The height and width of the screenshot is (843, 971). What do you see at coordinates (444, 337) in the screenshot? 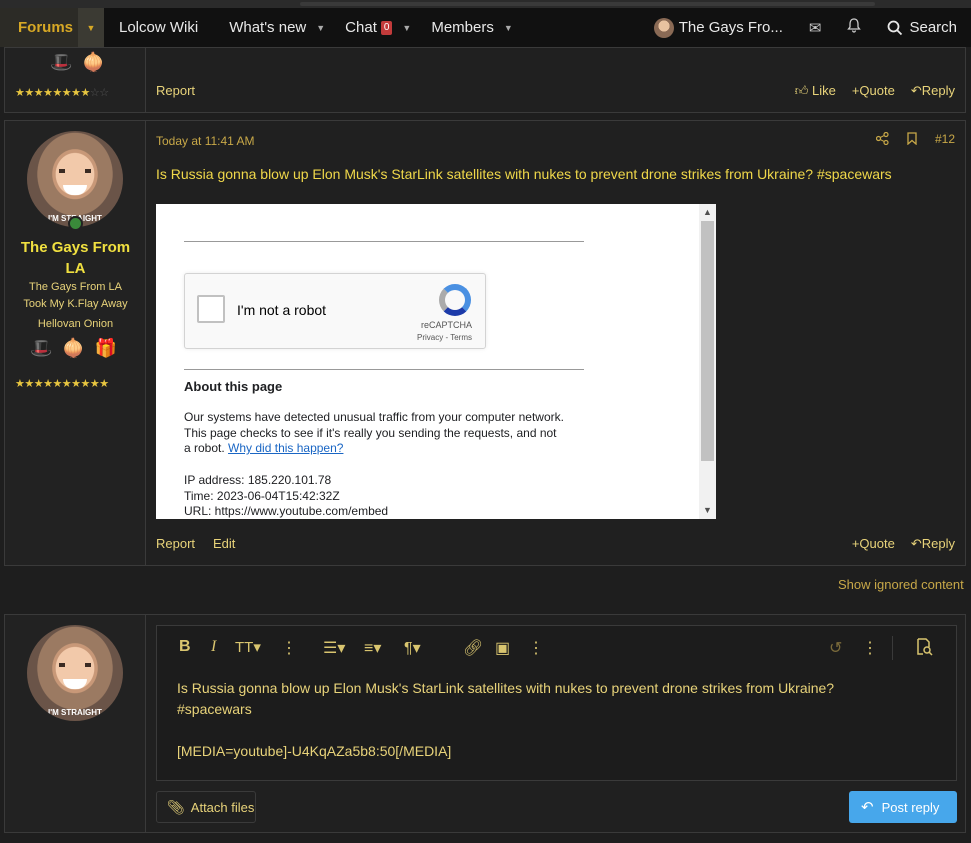
I see `captcha-terms: Privacy - Terms` at bounding box center [444, 337].